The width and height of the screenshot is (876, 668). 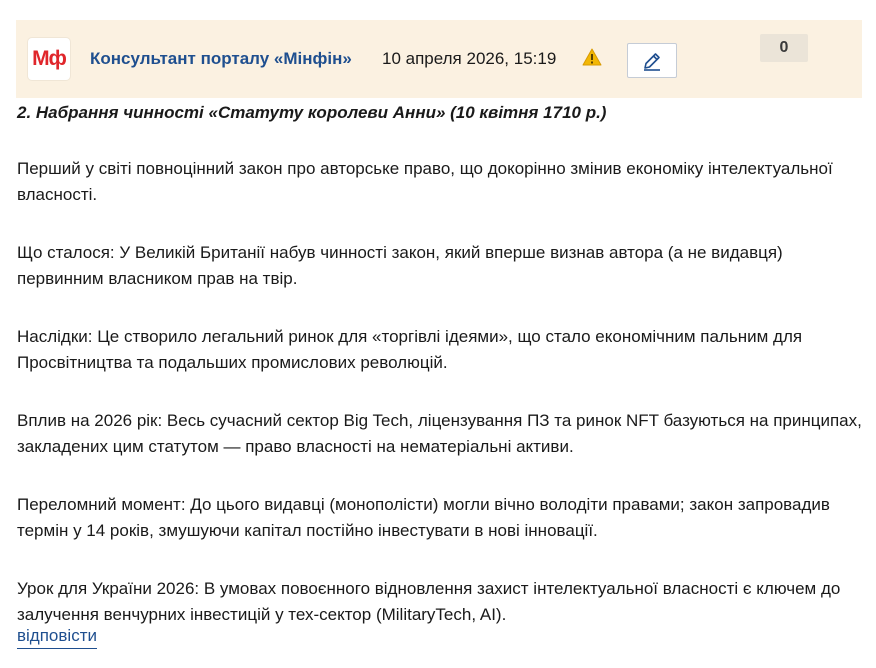 I want to click on author-avatar: Мф, so click(x=49, y=59).